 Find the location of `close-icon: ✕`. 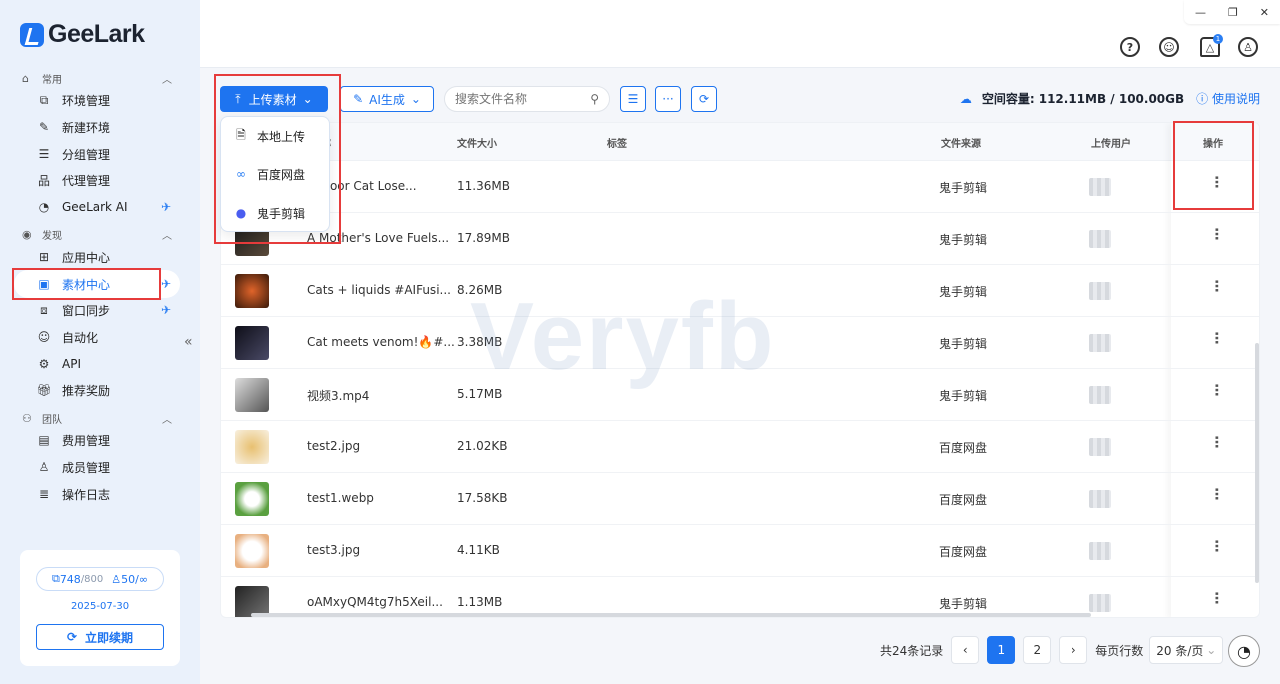

close-icon: ✕ is located at coordinates (1264, 12).